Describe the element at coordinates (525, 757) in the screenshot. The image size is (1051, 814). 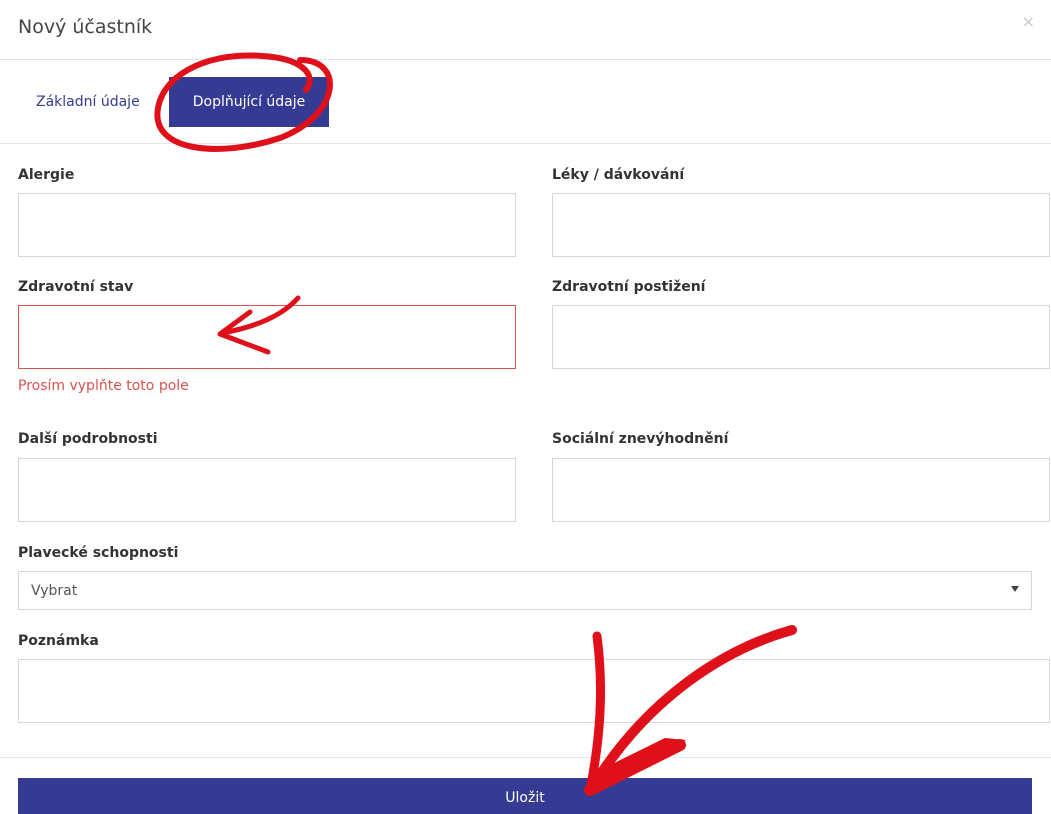
I see `footer-divider` at that location.